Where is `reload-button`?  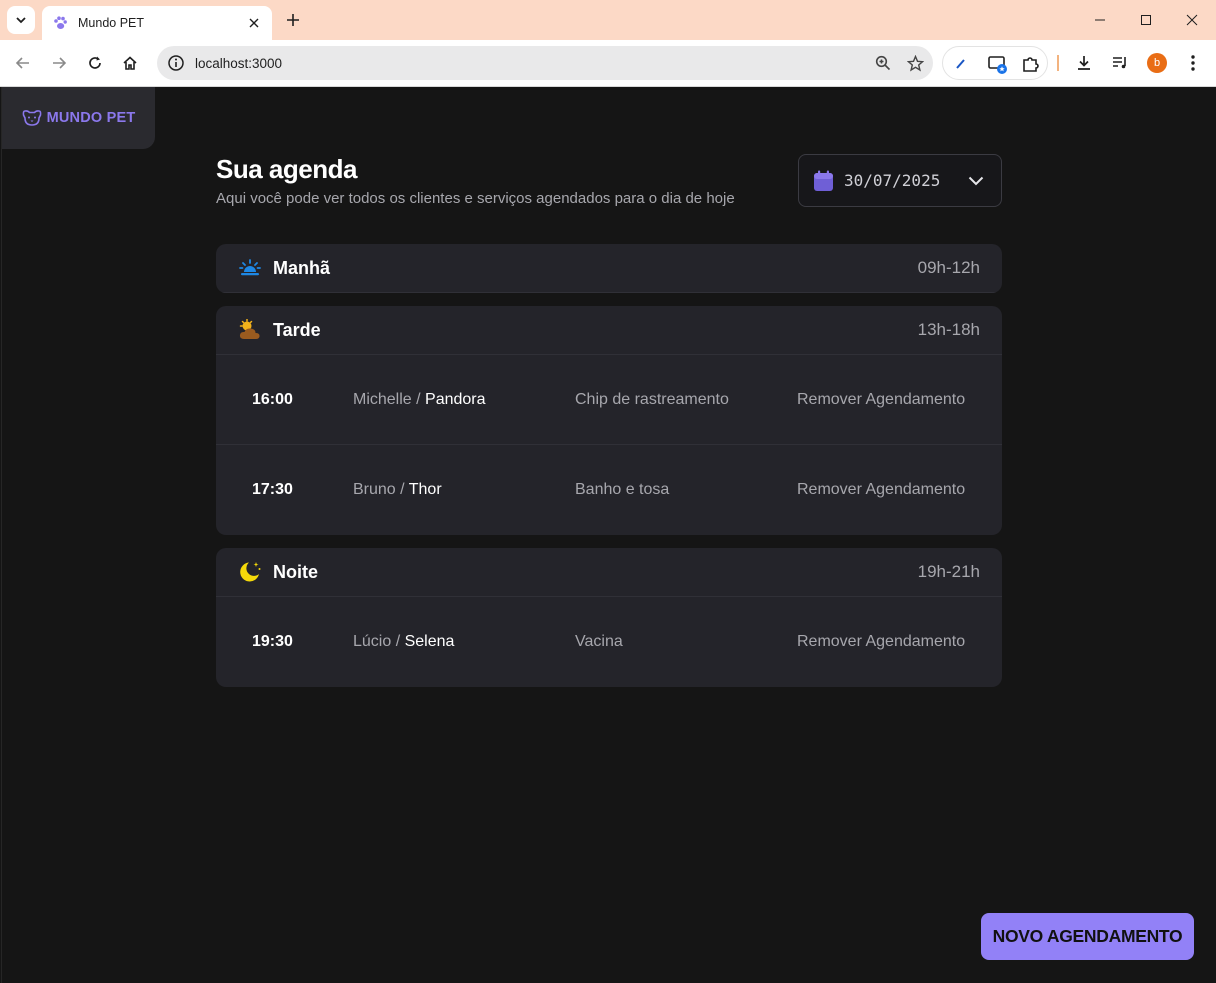
reload-button is located at coordinates (95, 63).